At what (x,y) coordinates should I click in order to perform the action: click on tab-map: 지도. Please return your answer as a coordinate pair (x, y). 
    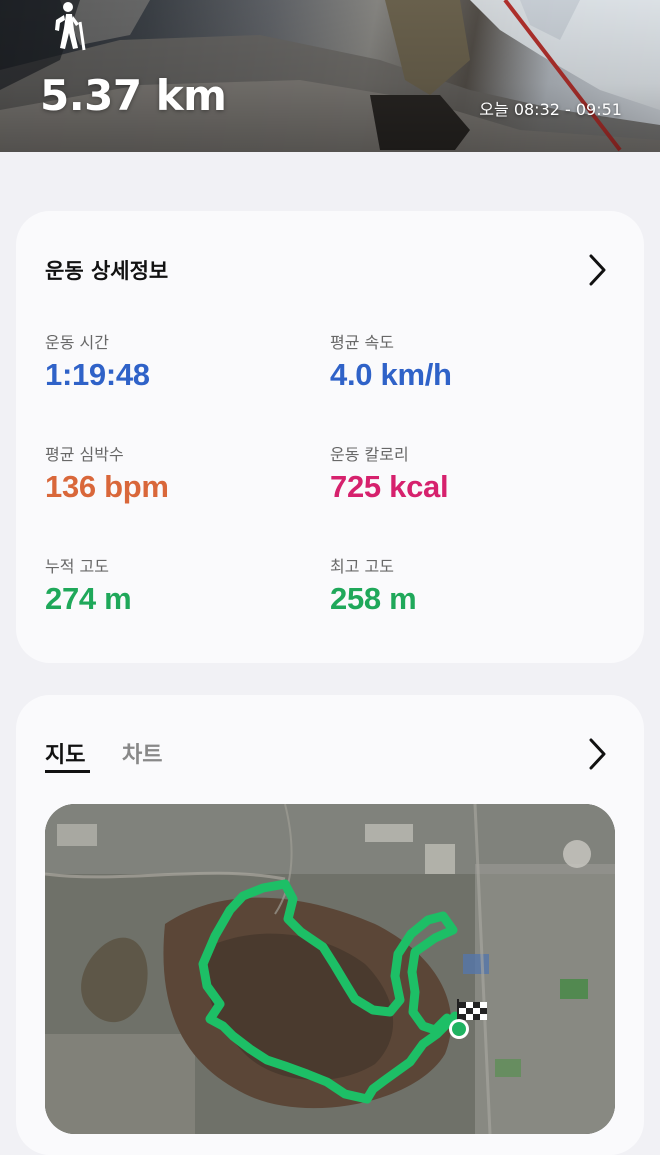
    Looking at the image, I should click on (65, 753).